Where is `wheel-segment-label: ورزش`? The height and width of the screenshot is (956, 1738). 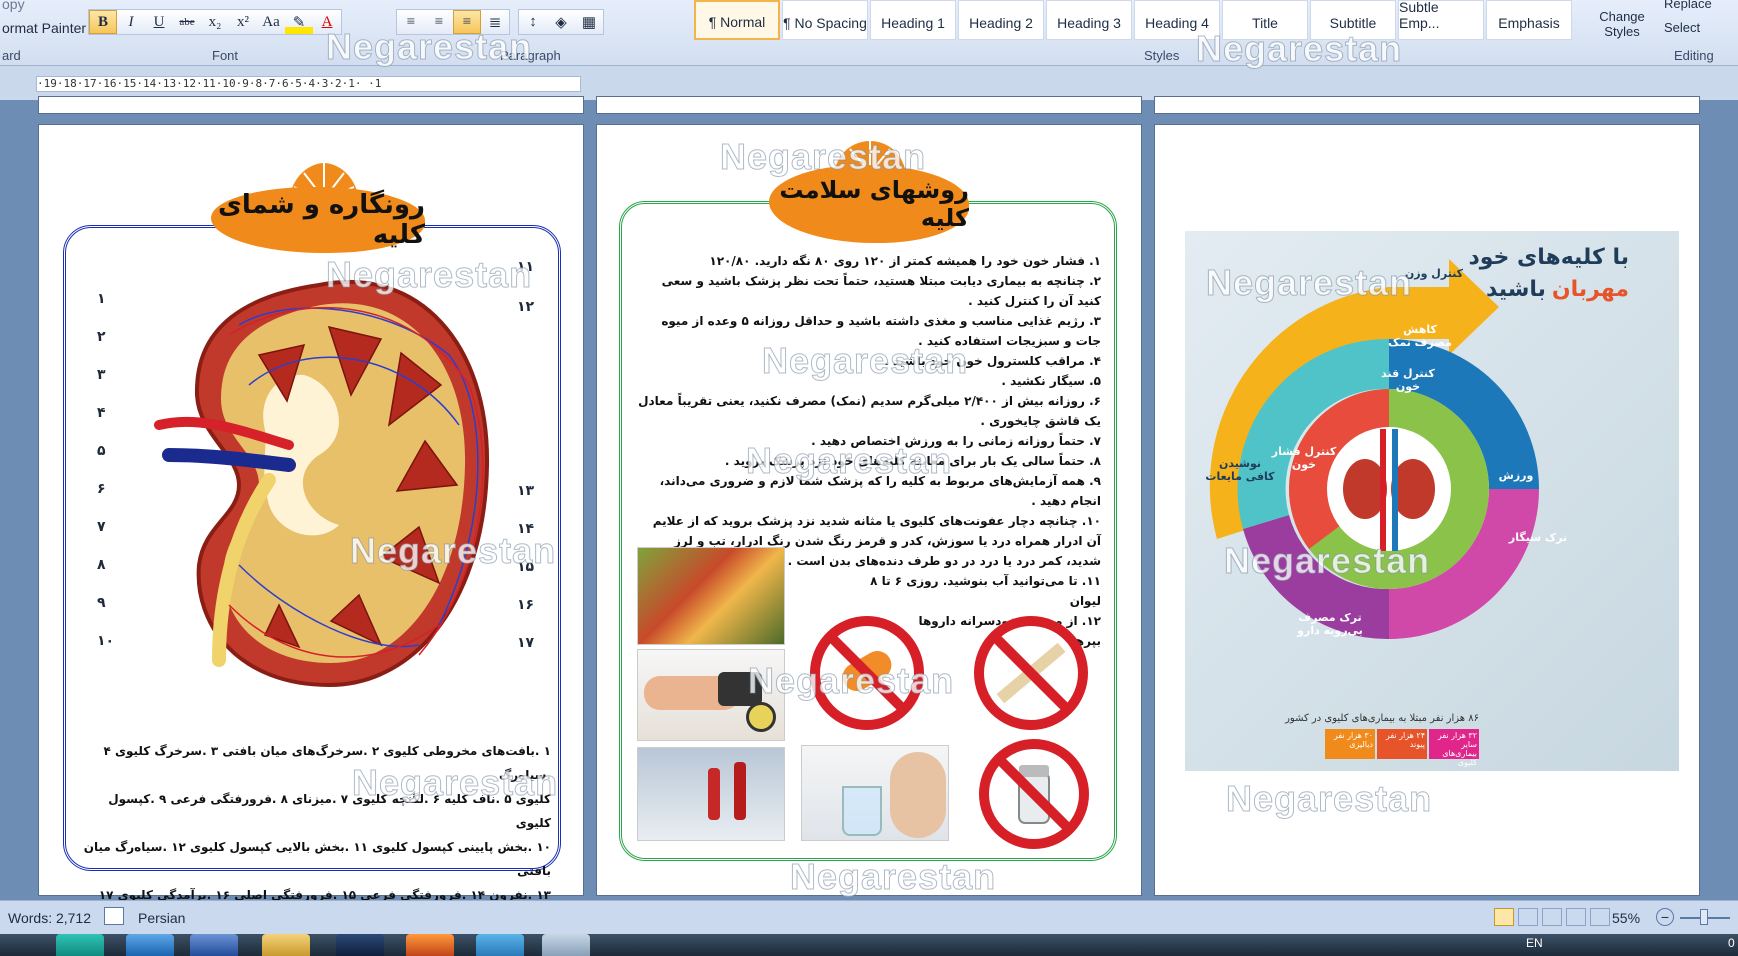
wheel-segment-label: ورزش is located at coordinates (1516, 475).